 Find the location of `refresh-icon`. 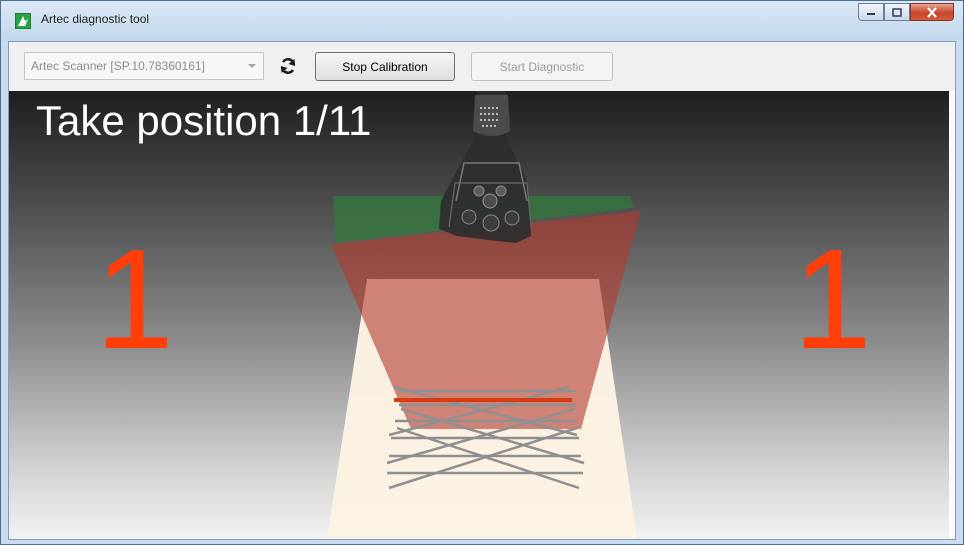

refresh-icon is located at coordinates (288, 66).